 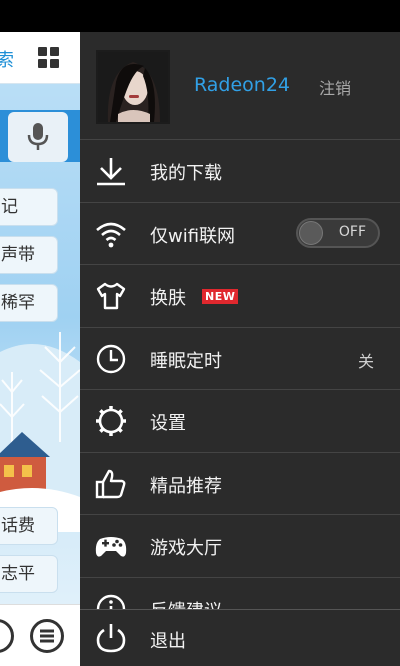 What do you see at coordinates (240, 233) in the screenshot?
I see `menu-item-wifi-only: 仅wifi联网 OFF` at bounding box center [240, 233].